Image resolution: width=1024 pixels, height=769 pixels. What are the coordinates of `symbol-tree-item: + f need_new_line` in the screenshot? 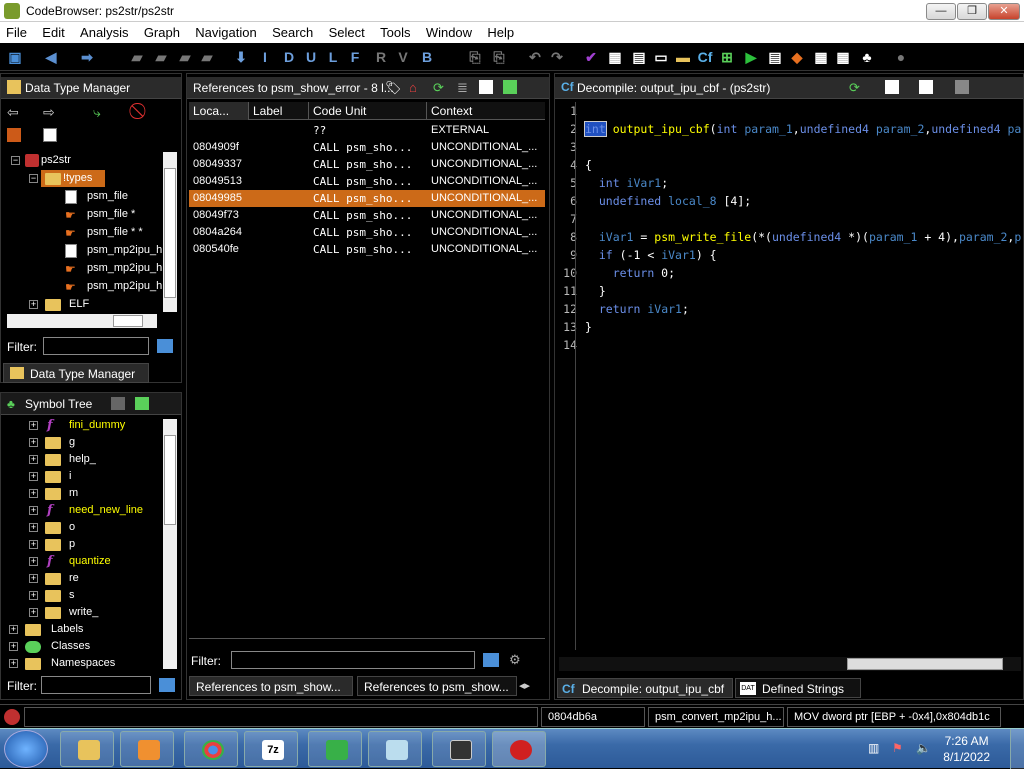 It's located at (81, 510).